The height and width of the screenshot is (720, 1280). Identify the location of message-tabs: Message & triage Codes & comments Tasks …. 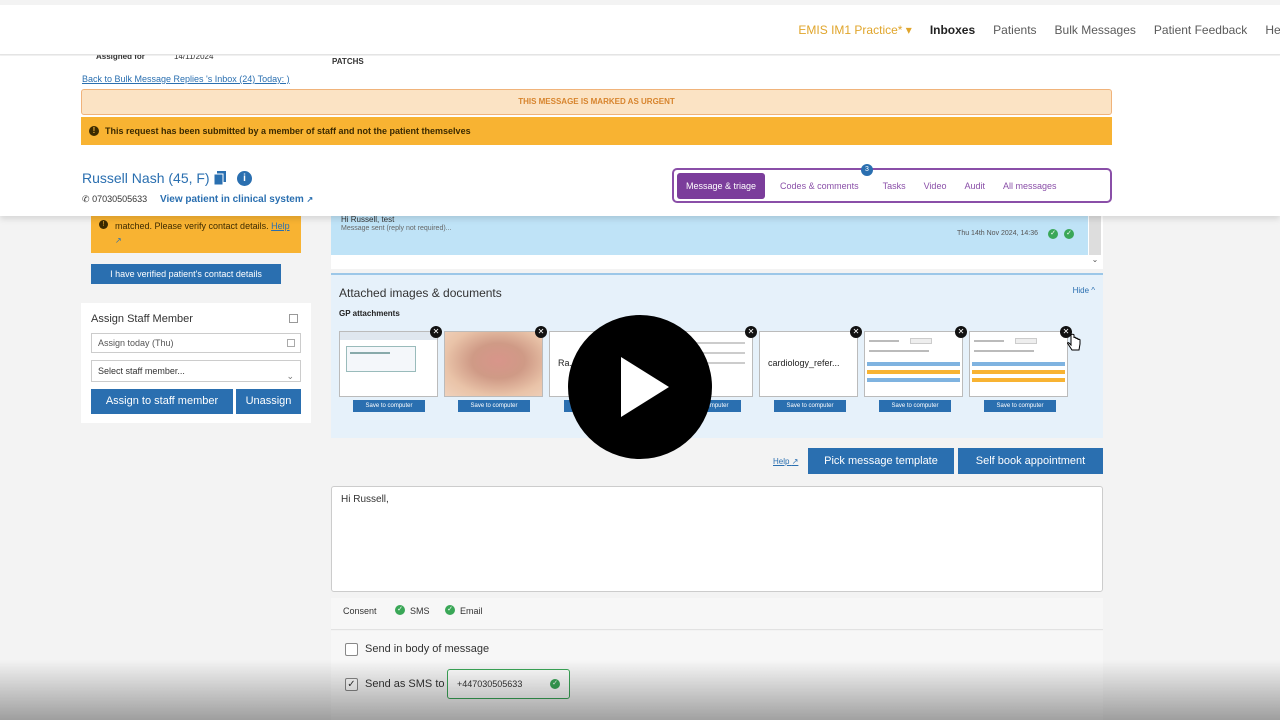
(892, 185).